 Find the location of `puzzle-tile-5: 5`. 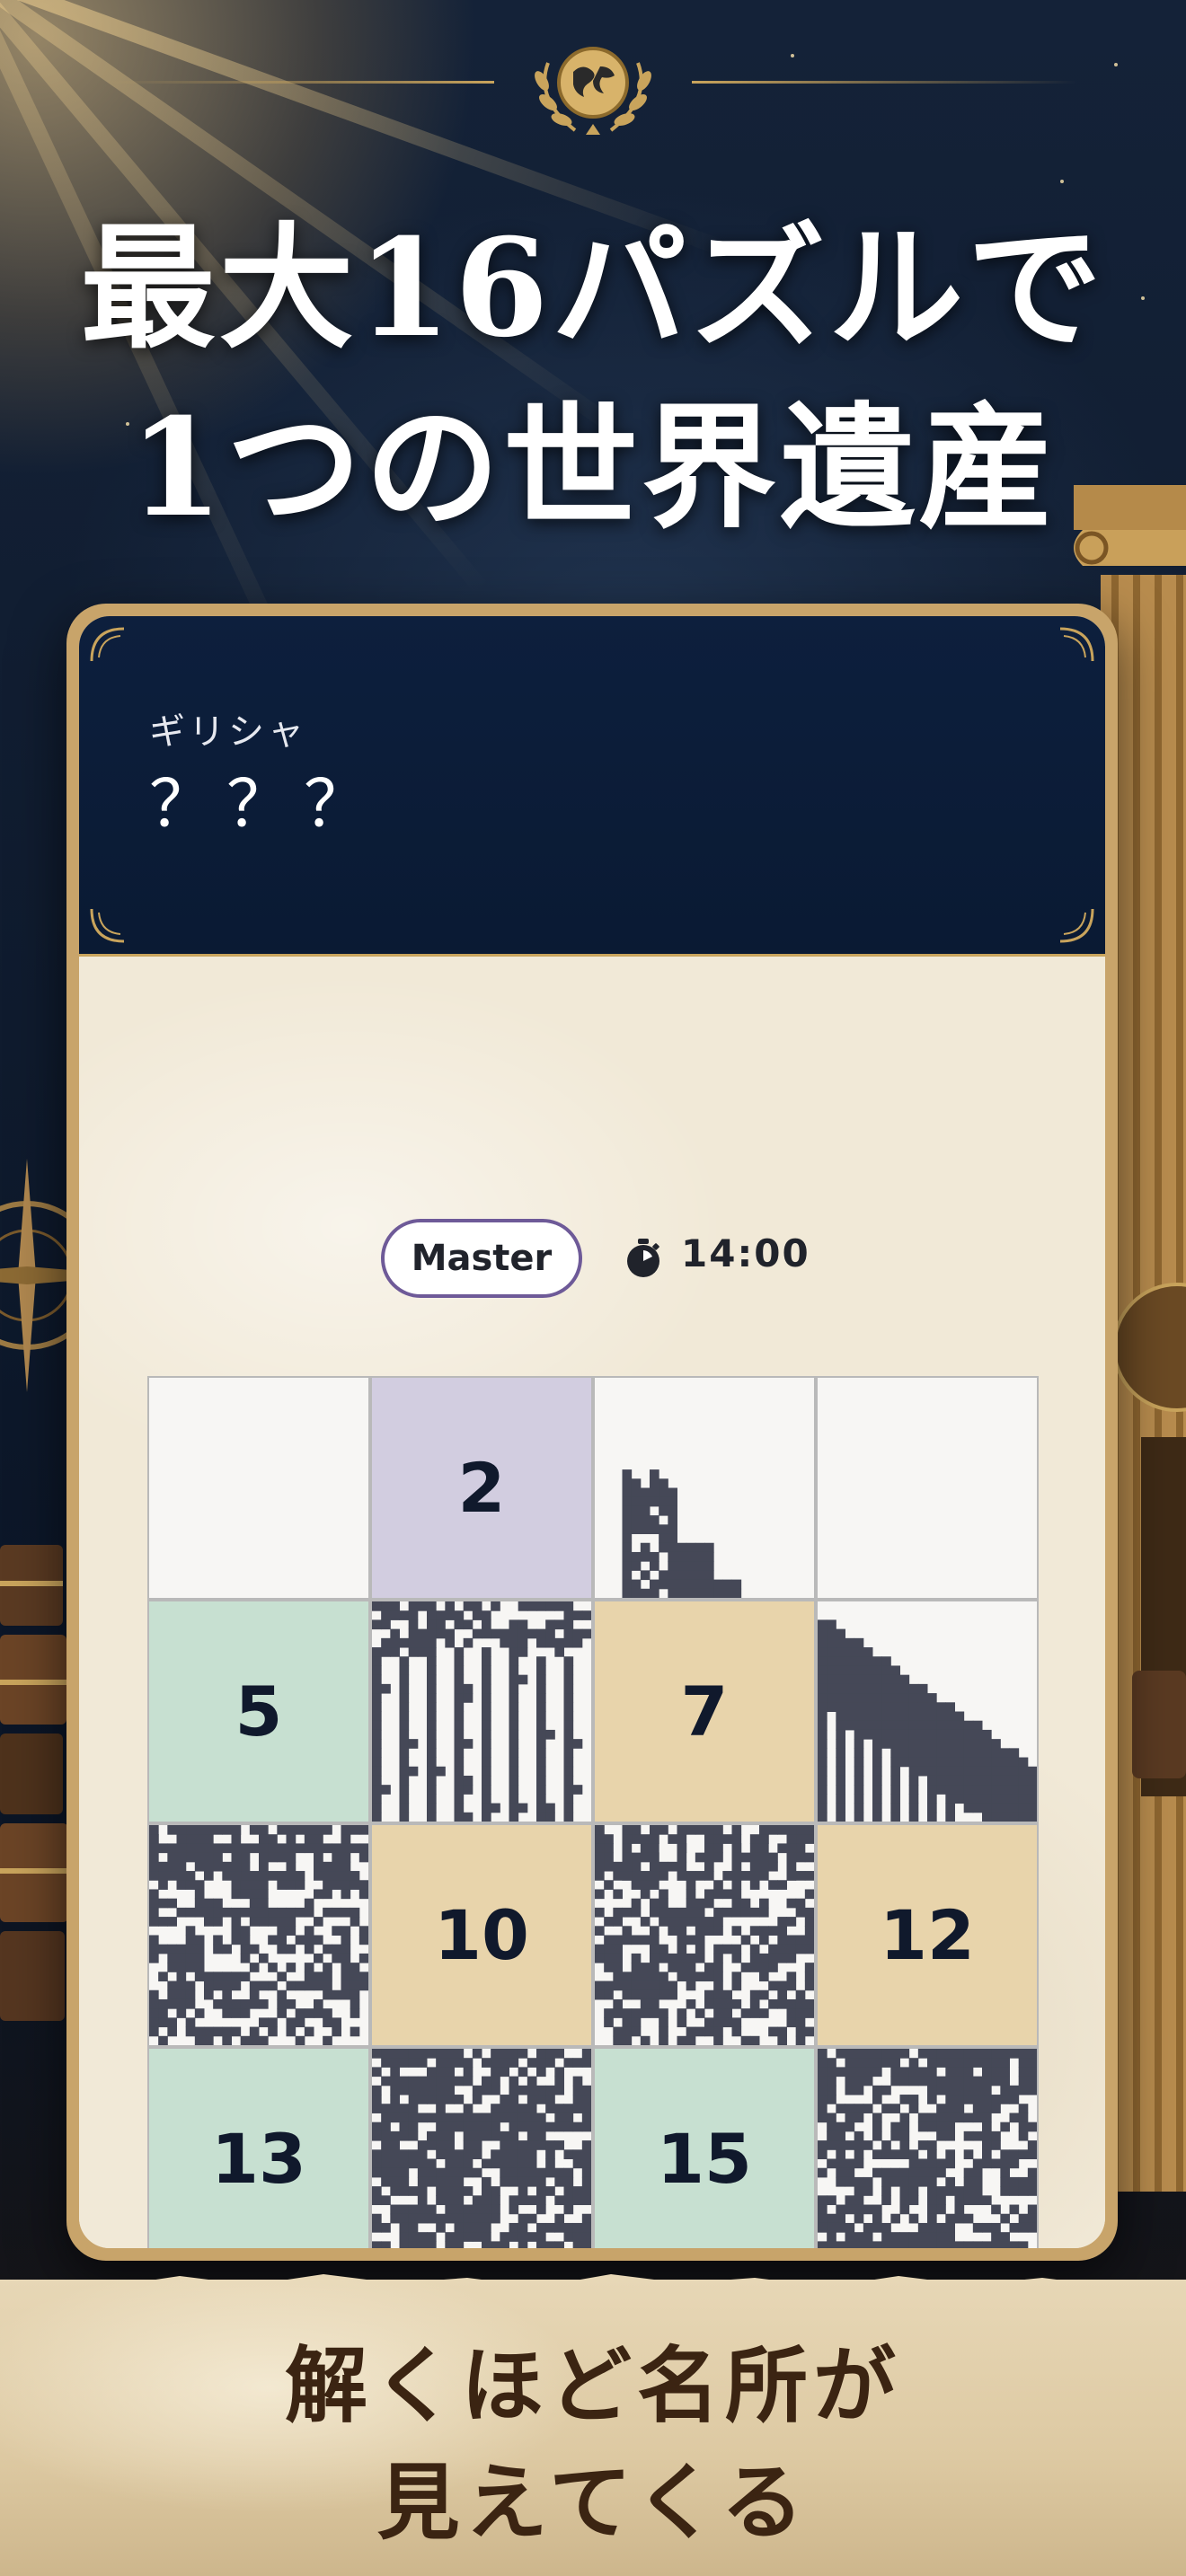

puzzle-tile-5: 5 is located at coordinates (258, 1711).